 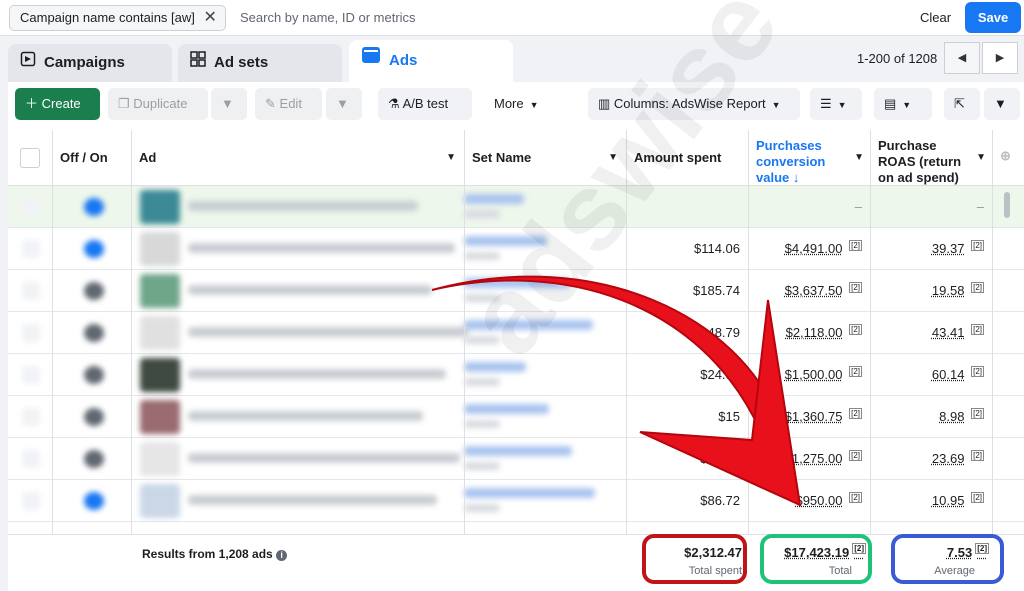 I want to click on purchases-value-header: Purchases conversion value ↓ ▼, so click(x=809, y=158).